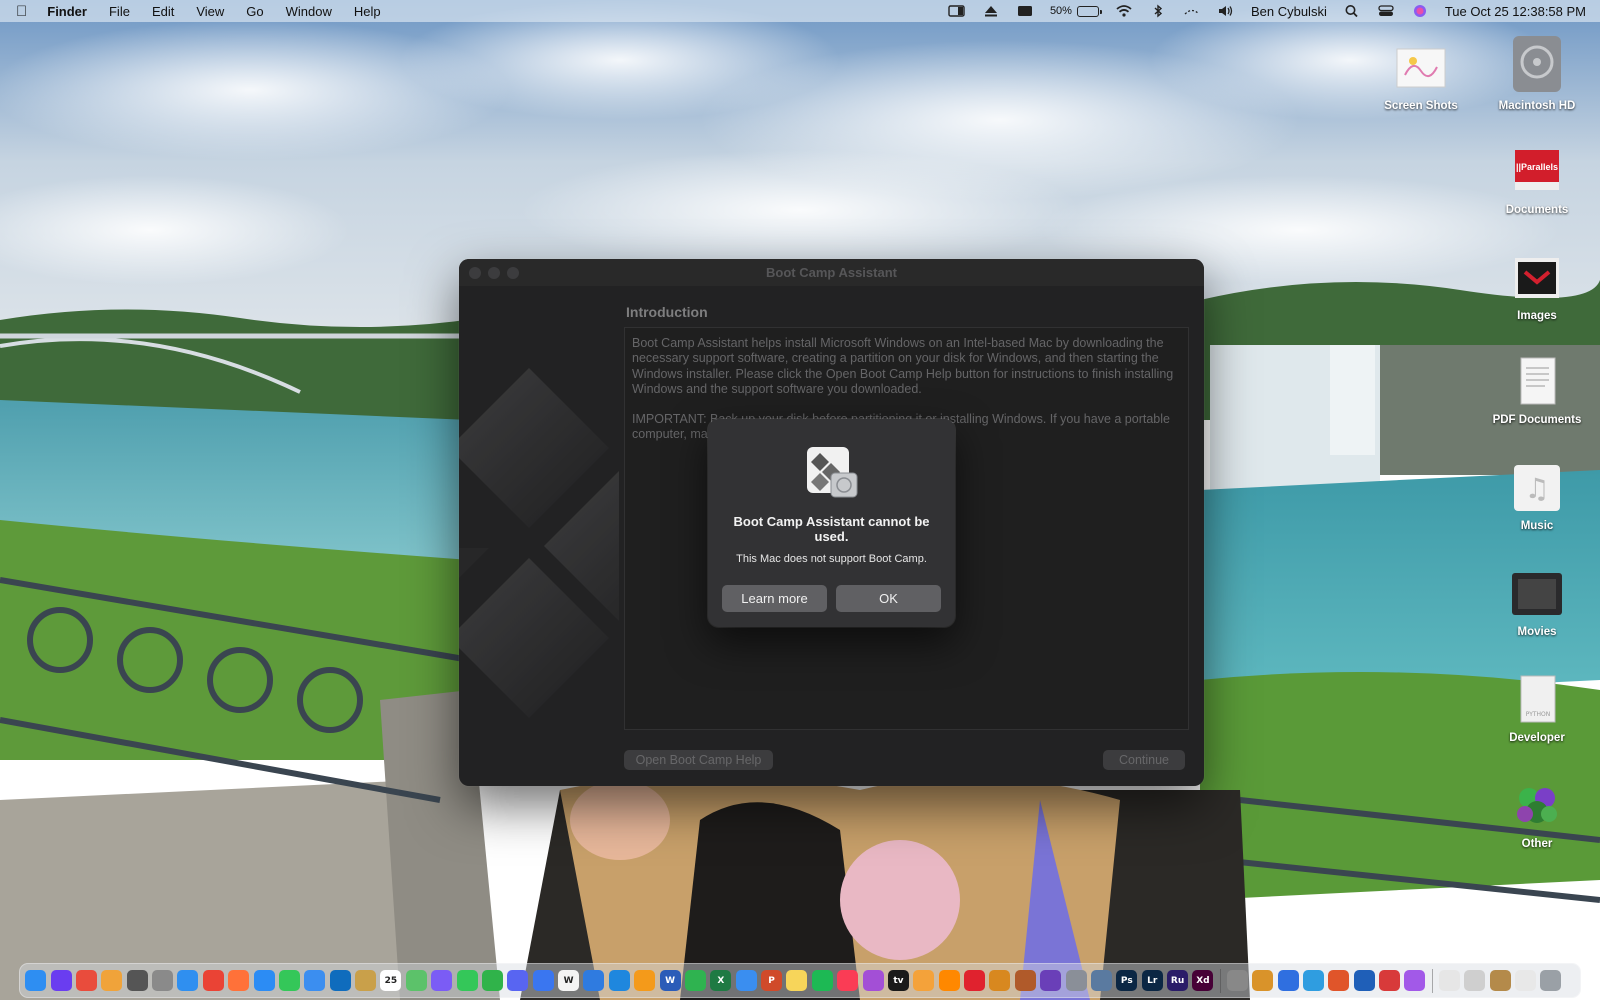 The width and height of the screenshot is (1600, 1000). Describe the element at coordinates (1415, 980) in the screenshot. I see `dock-feedback-icon` at that location.